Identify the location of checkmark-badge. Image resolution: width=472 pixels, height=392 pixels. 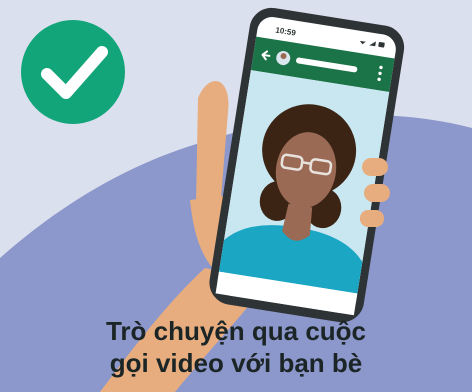
(73, 72).